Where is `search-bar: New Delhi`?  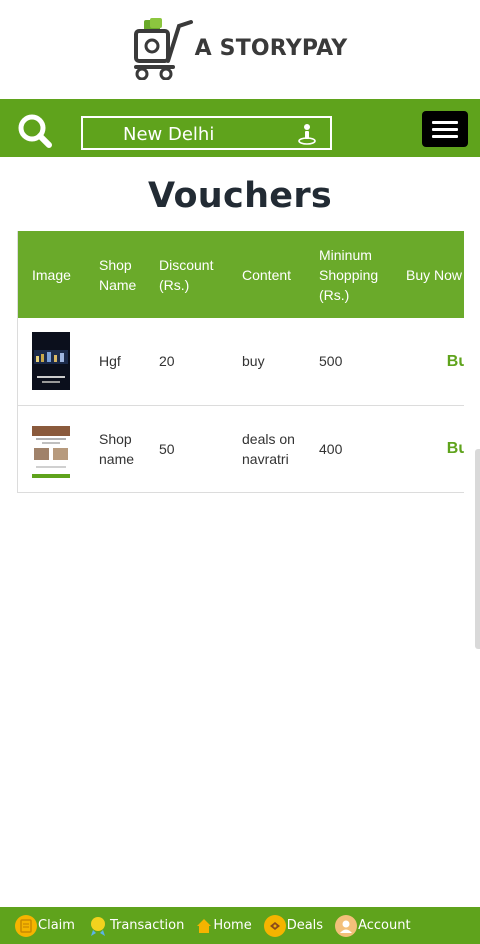
search-bar: New Delhi is located at coordinates (240, 128).